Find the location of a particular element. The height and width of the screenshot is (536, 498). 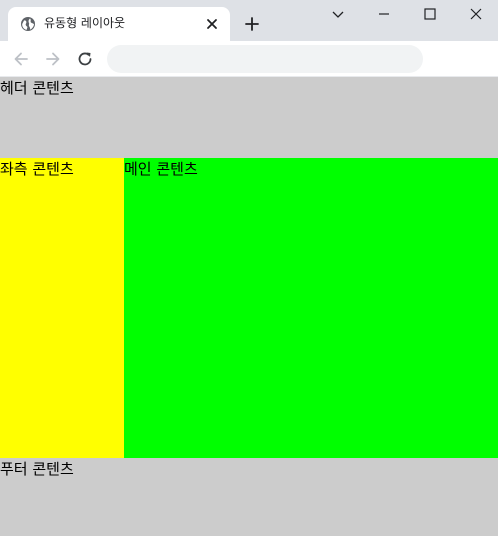

address-bar is located at coordinates (265, 59).